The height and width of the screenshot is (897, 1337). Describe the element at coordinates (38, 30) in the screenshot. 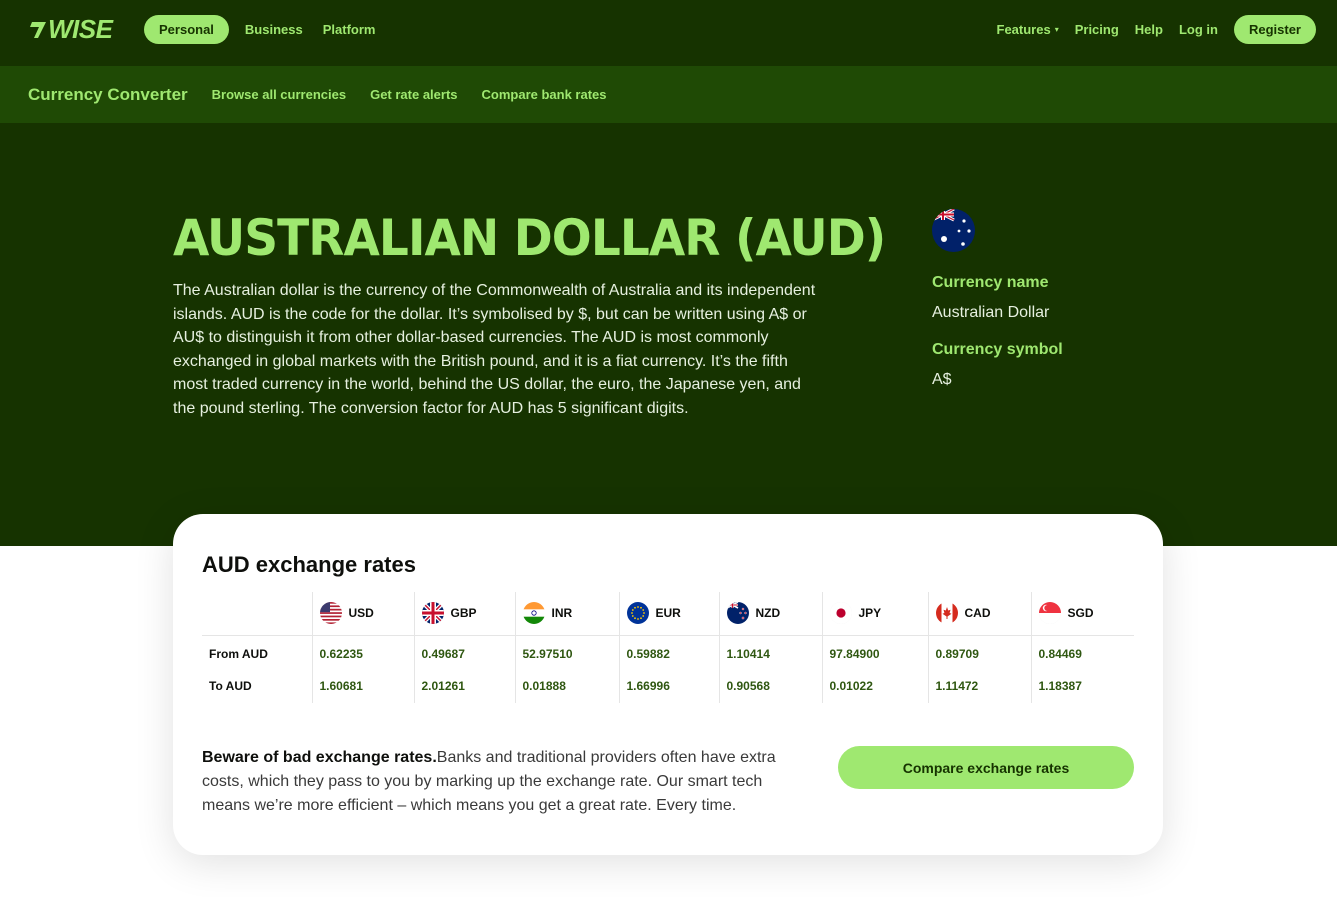

I see `wise-flag-icon` at that location.